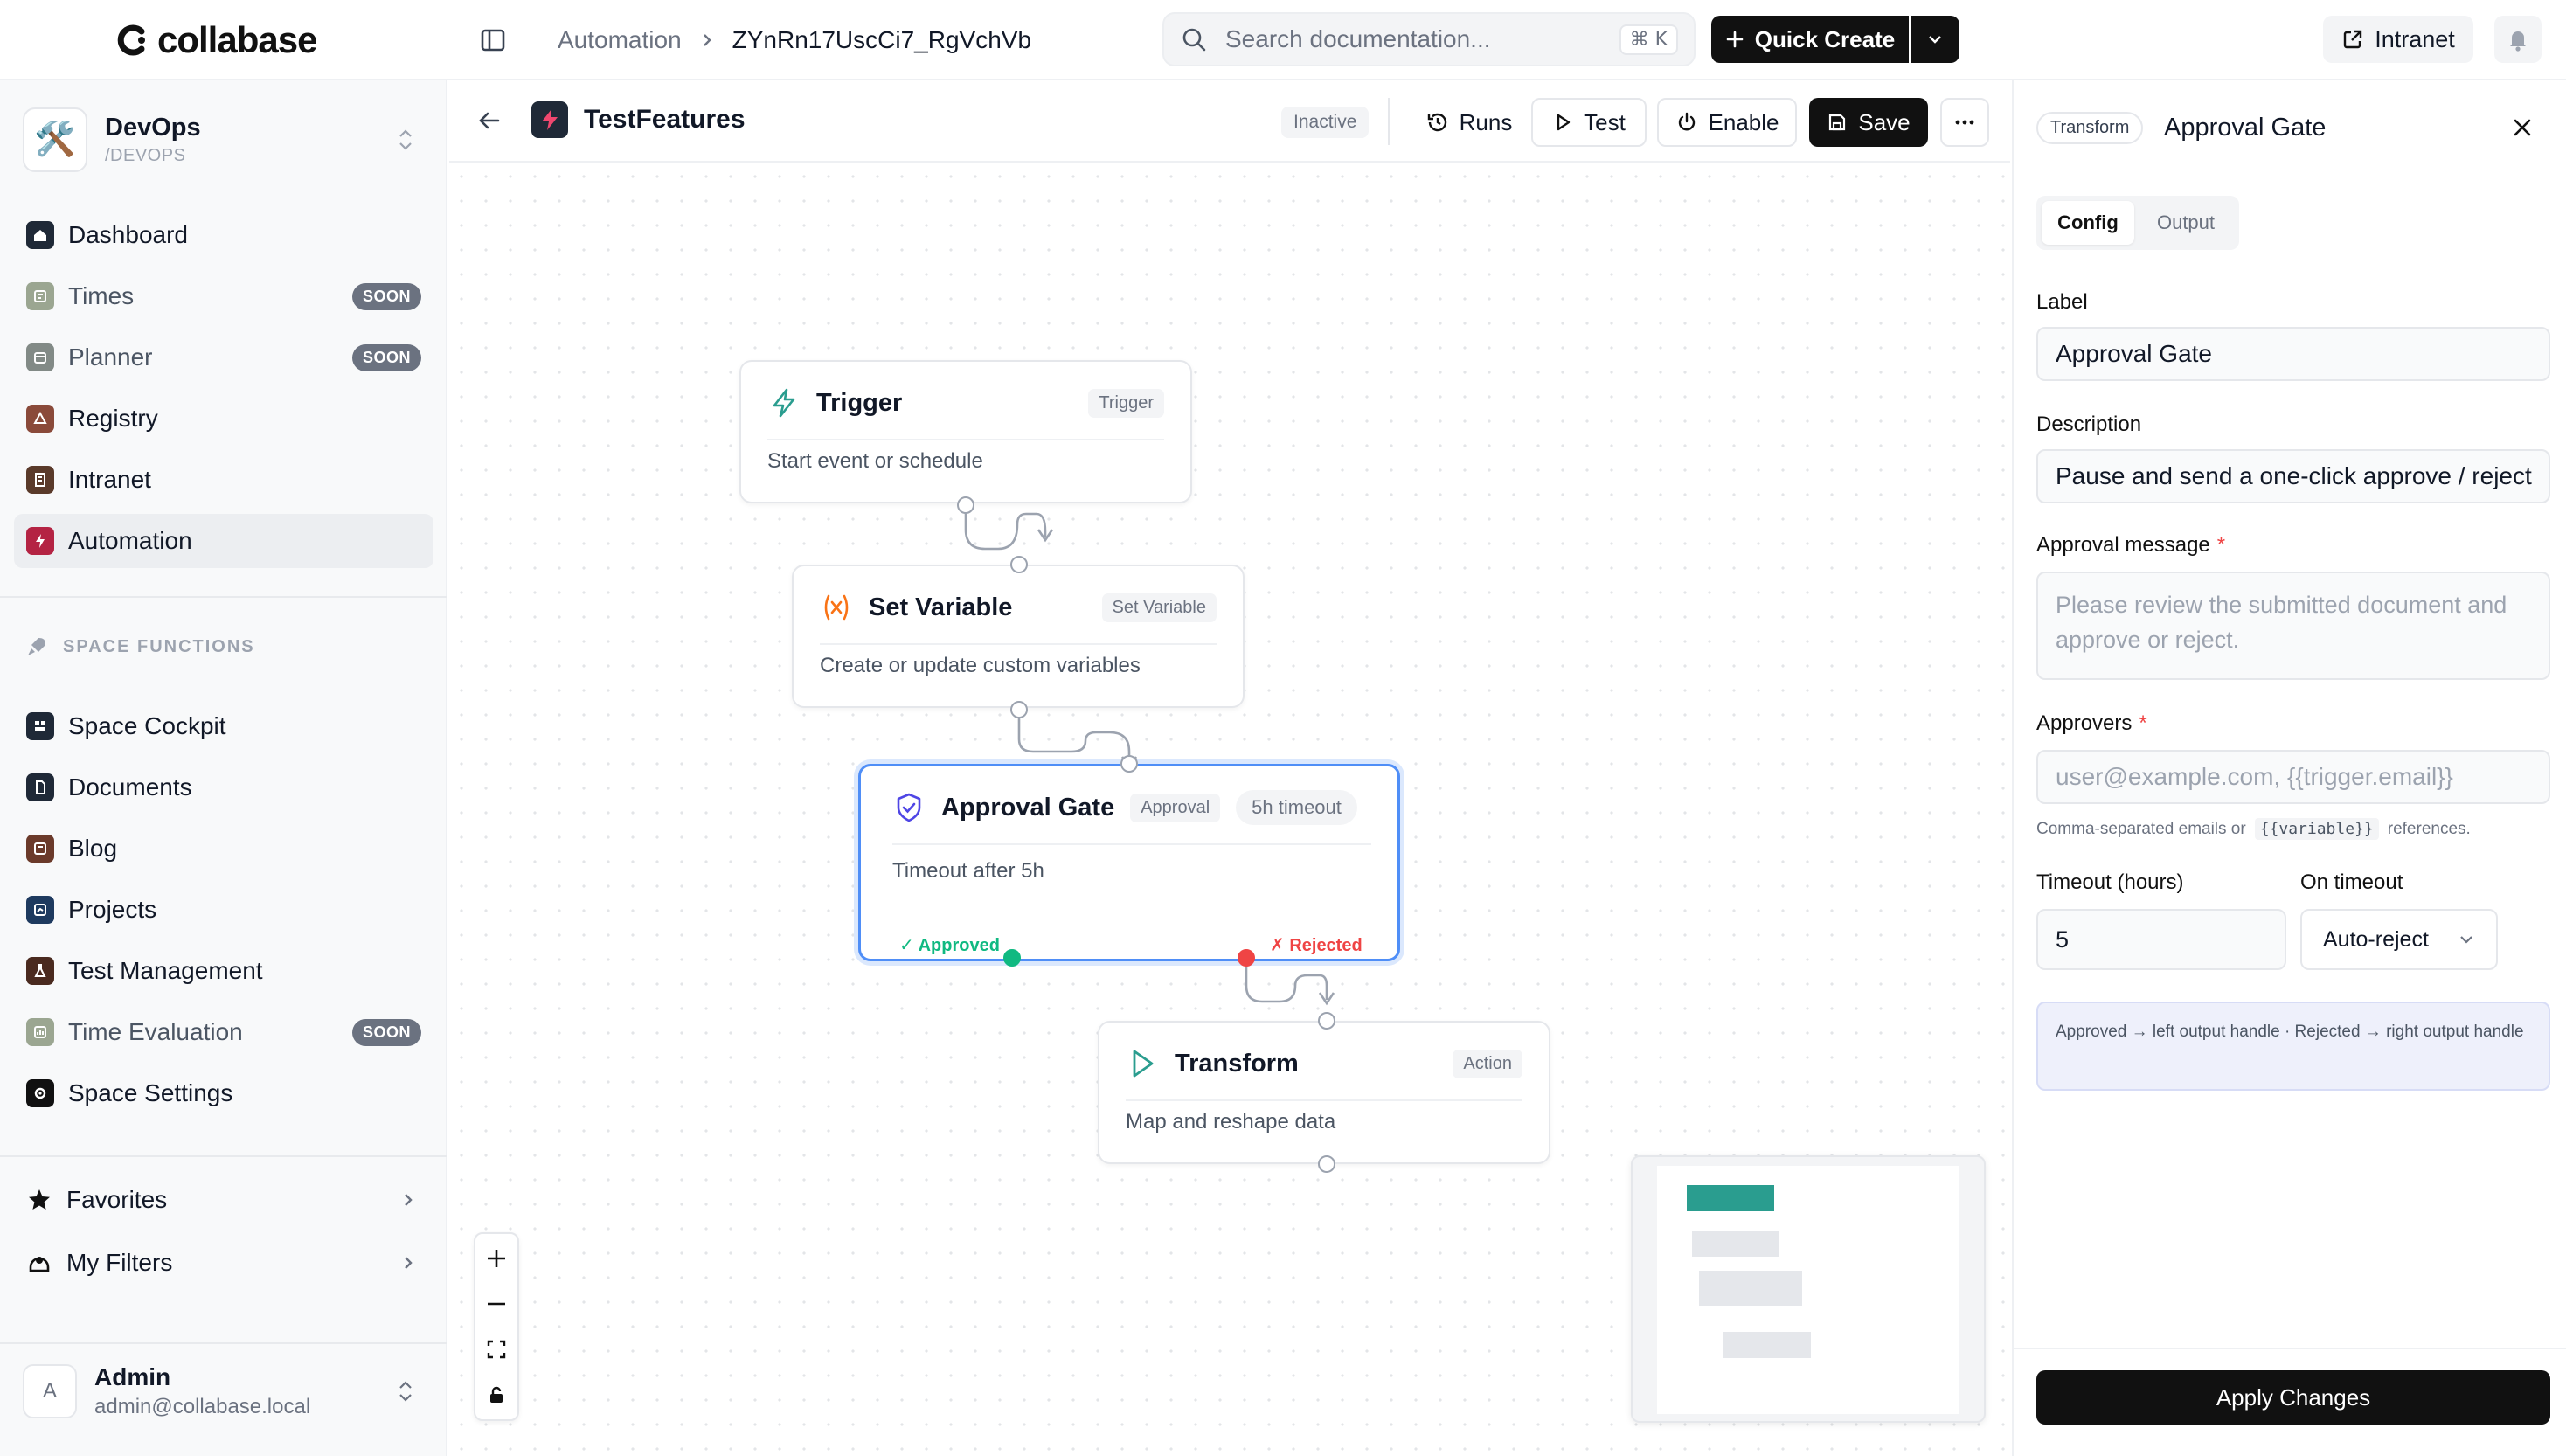 The height and width of the screenshot is (1456, 2566). What do you see at coordinates (224, 1343) in the screenshot?
I see `sidebar-divider` at bounding box center [224, 1343].